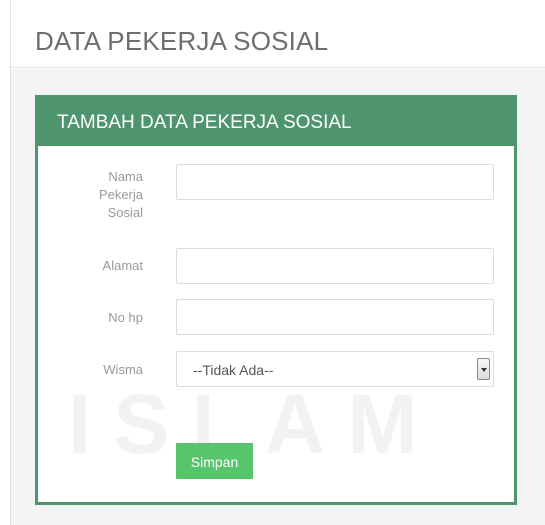  What do you see at coordinates (182, 41) in the screenshot?
I see `page-title: DATA PEKERJA SOSIAL` at bounding box center [182, 41].